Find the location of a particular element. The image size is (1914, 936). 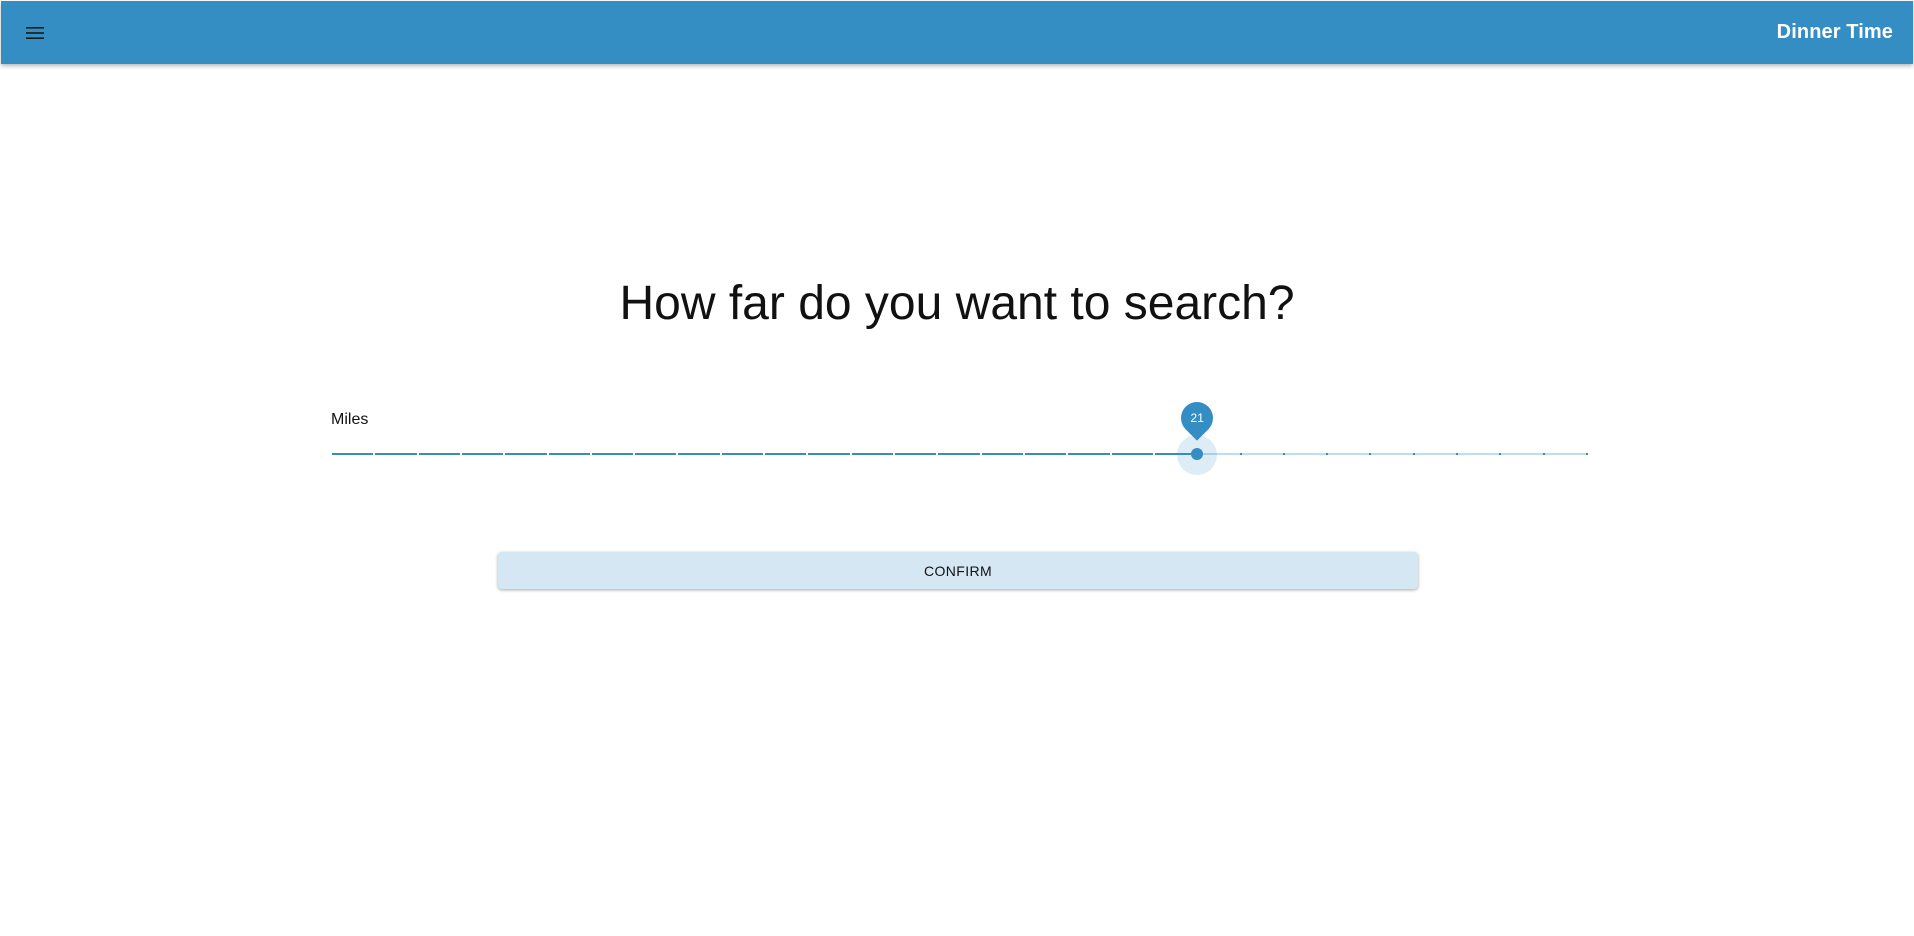

menu-button is located at coordinates (35, 33).